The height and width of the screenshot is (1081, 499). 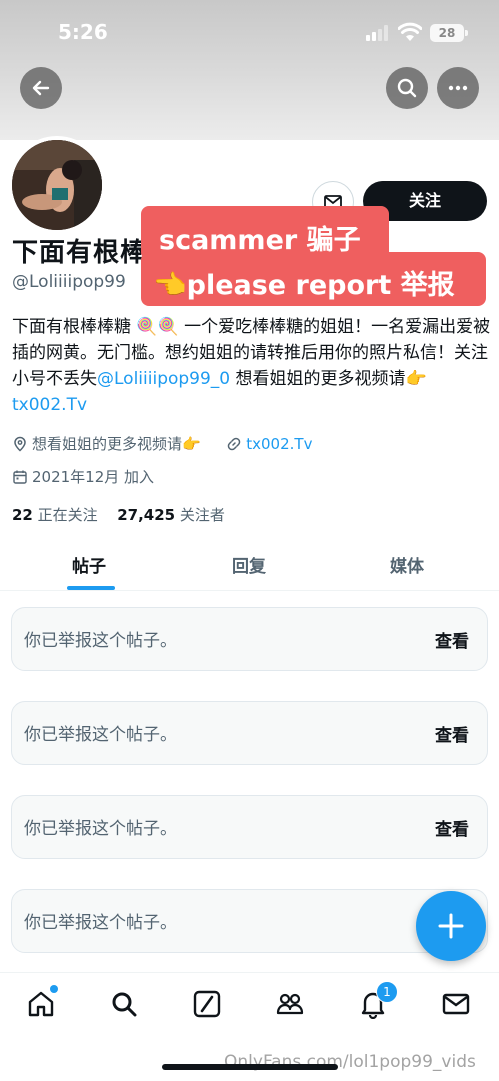 I want to click on handle: @Loliiiipop99, so click(x=69, y=282).